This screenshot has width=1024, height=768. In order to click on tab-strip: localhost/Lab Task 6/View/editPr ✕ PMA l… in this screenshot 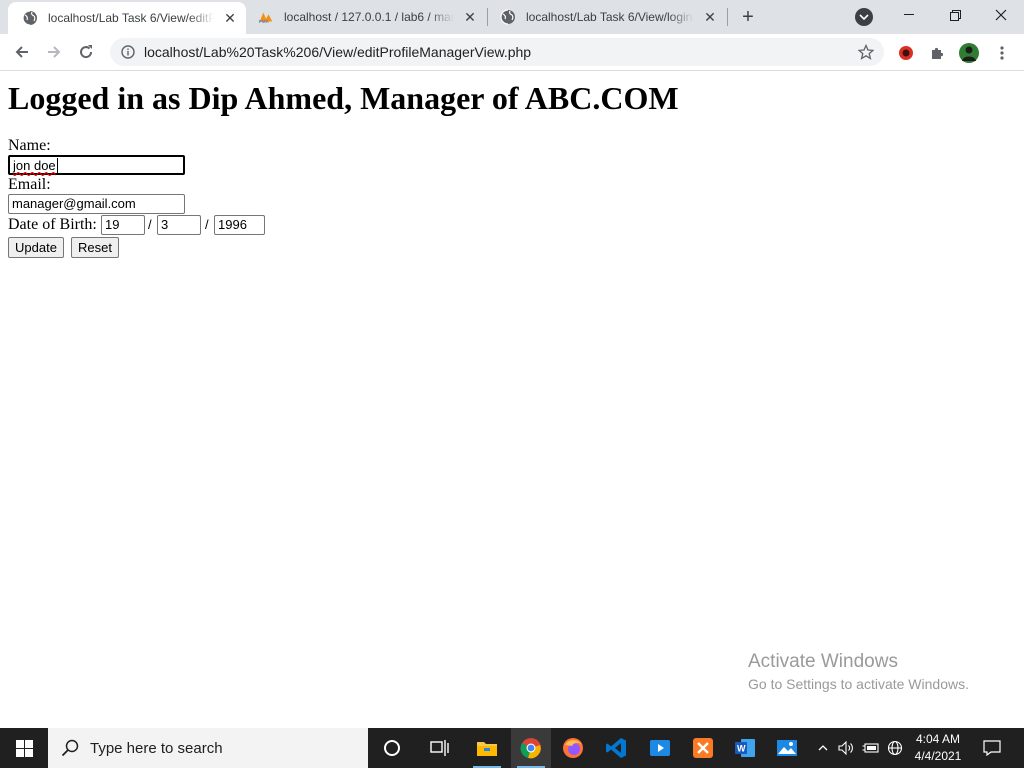, I will do `click(512, 17)`.